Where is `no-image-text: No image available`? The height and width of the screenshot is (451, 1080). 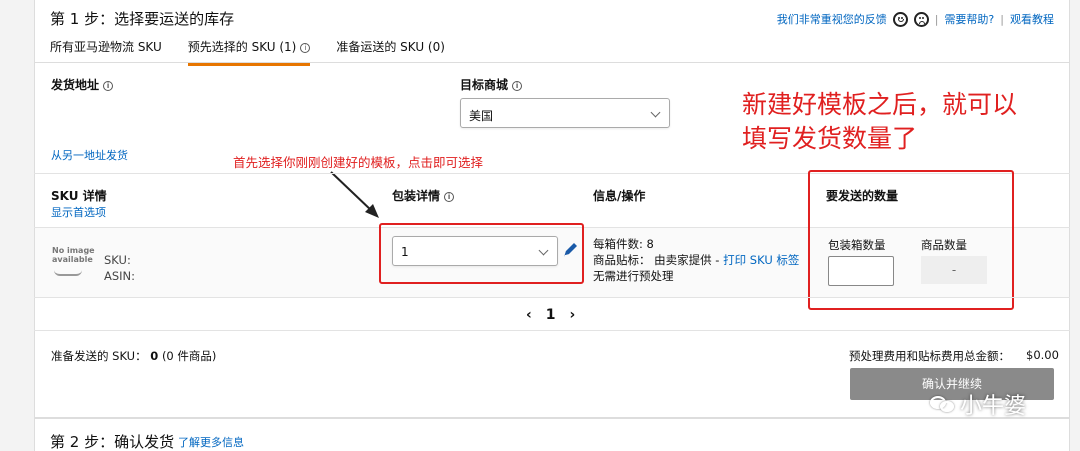 no-image-text: No image available is located at coordinates (73, 255).